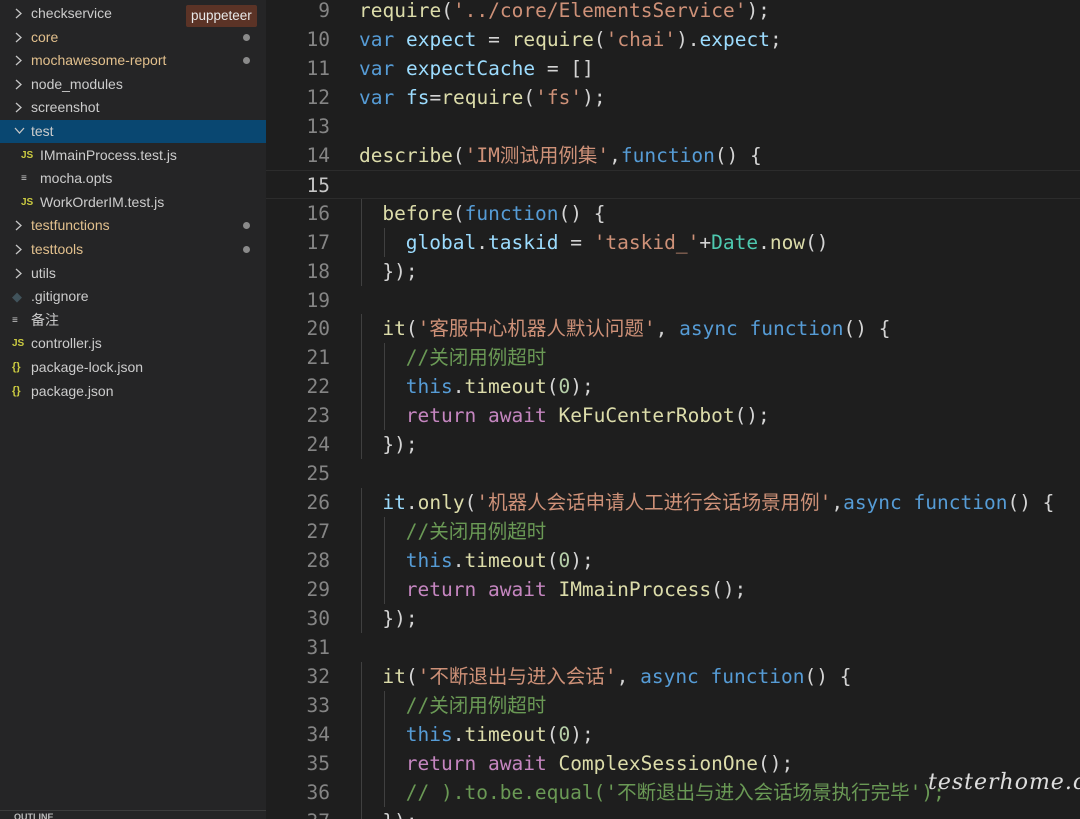 Image resolution: width=1080 pixels, height=819 pixels. Describe the element at coordinates (776, 763) in the screenshot. I see `code-token: ();` at that location.